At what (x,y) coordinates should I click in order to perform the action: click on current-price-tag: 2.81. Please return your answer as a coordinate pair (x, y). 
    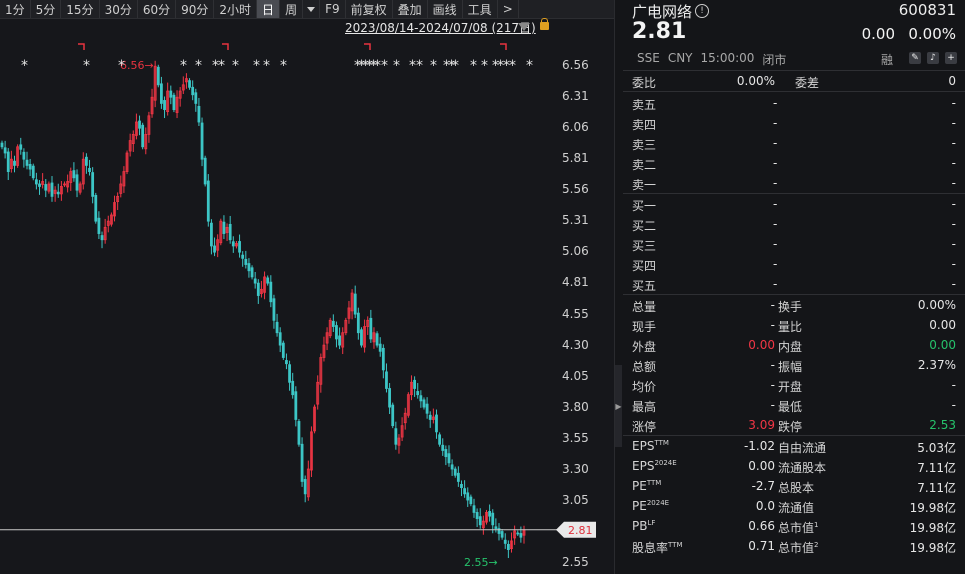
    Looking at the image, I should click on (580, 530).